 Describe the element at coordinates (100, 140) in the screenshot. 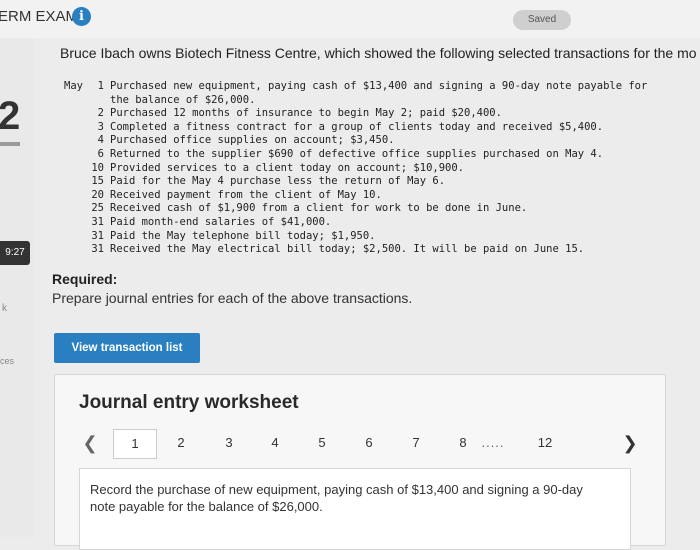

I see `tx-day: 4` at that location.